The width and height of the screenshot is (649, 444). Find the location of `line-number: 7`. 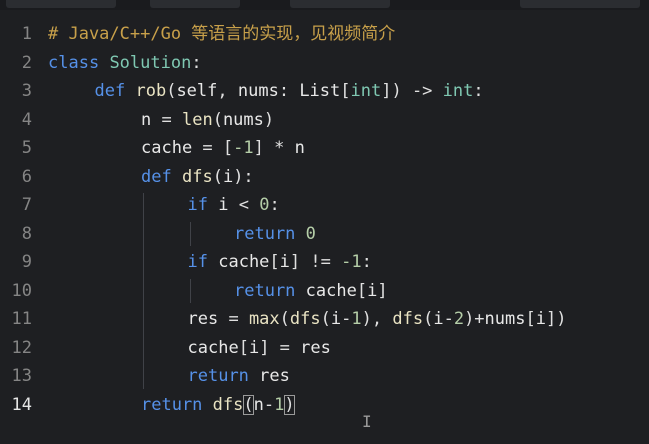

line-number: 7 is located at coordinates (26, 205).